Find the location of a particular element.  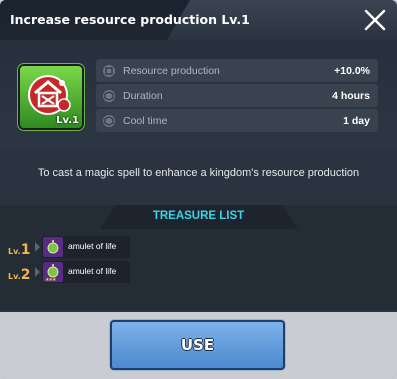

dialog-header: Increase resource production Lv.1 is located at coordinates (198, 20).